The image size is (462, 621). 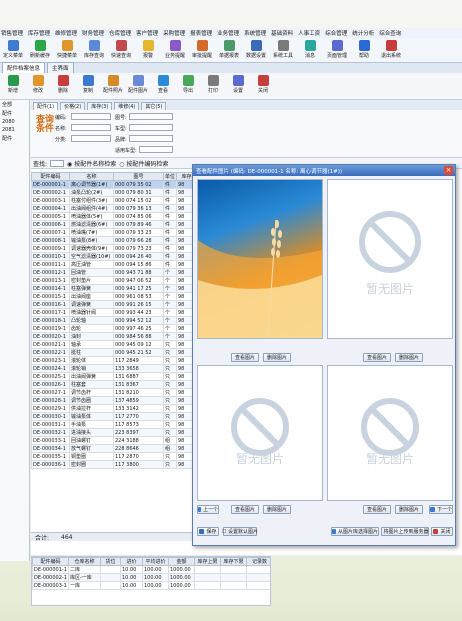 What do you see at coordinates (13, 86) in the screenshot?
I see `subtoolbar-button-0: 新增` at bounding box center [13, 86].